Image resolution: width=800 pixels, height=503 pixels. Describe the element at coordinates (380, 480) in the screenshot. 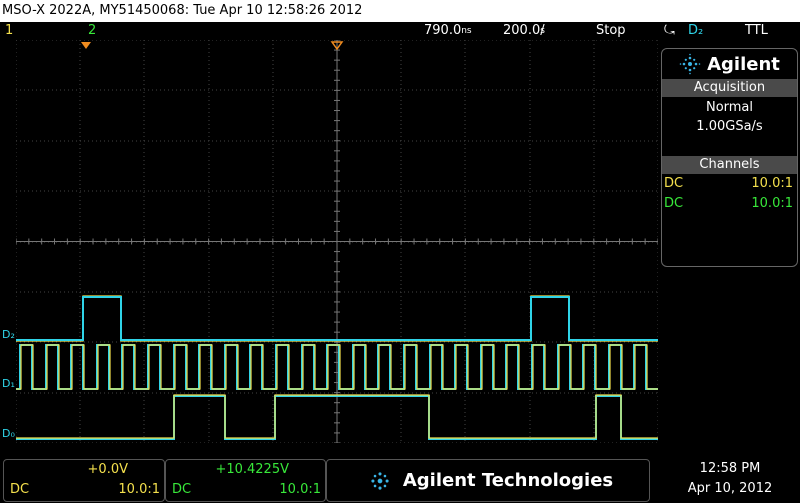

I see `agilent-spark-icon-large` at that location.